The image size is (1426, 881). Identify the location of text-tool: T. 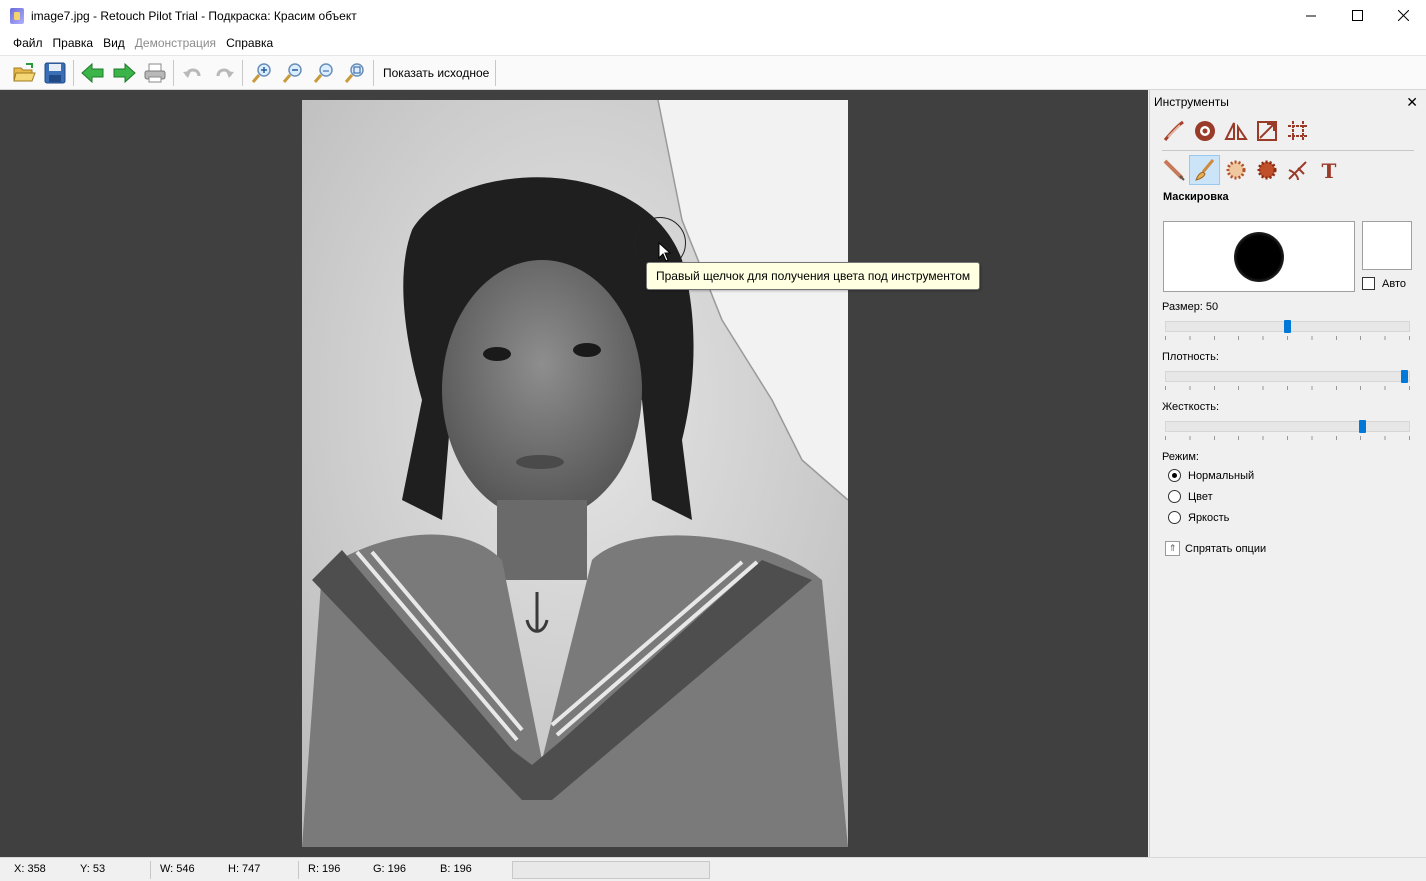
(1328, 170).